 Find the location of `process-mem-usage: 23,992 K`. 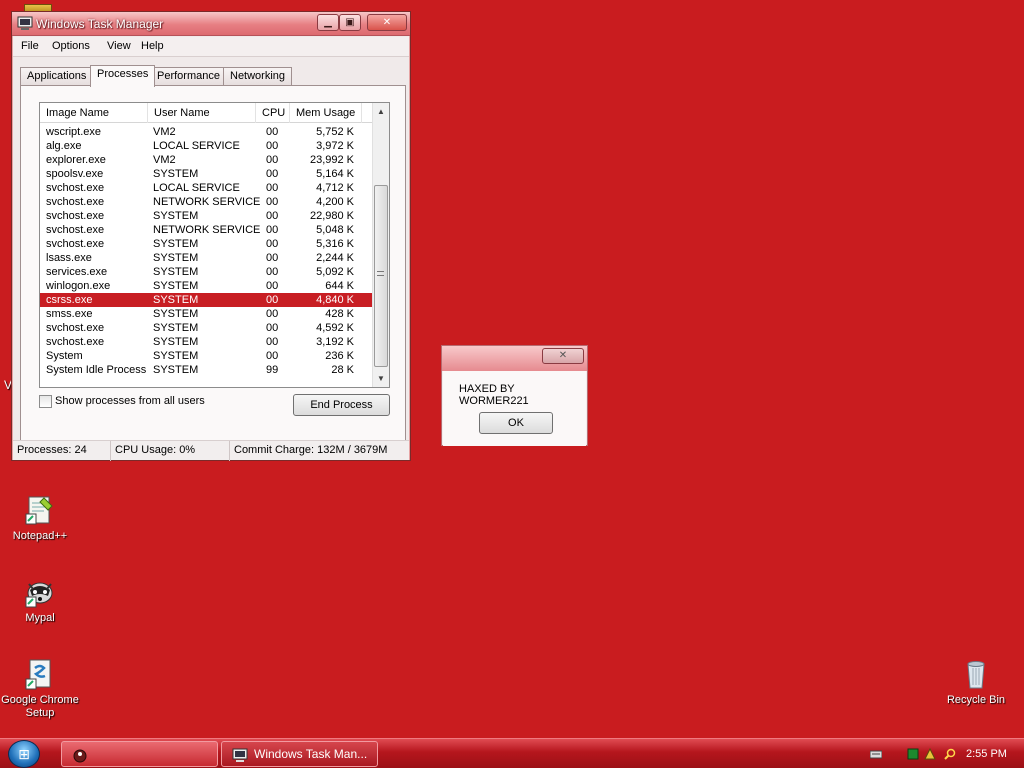

process-mem-usage: 23,992 K is located at coordinates (331, 160).